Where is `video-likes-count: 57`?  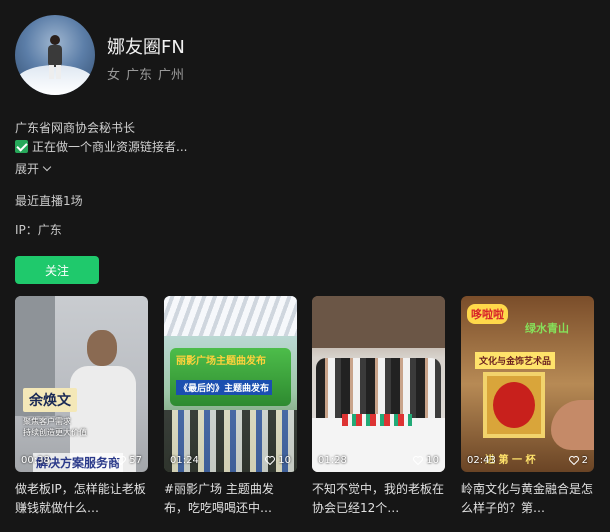
video-likes-count: 57 is located at coordinates (135, 460).